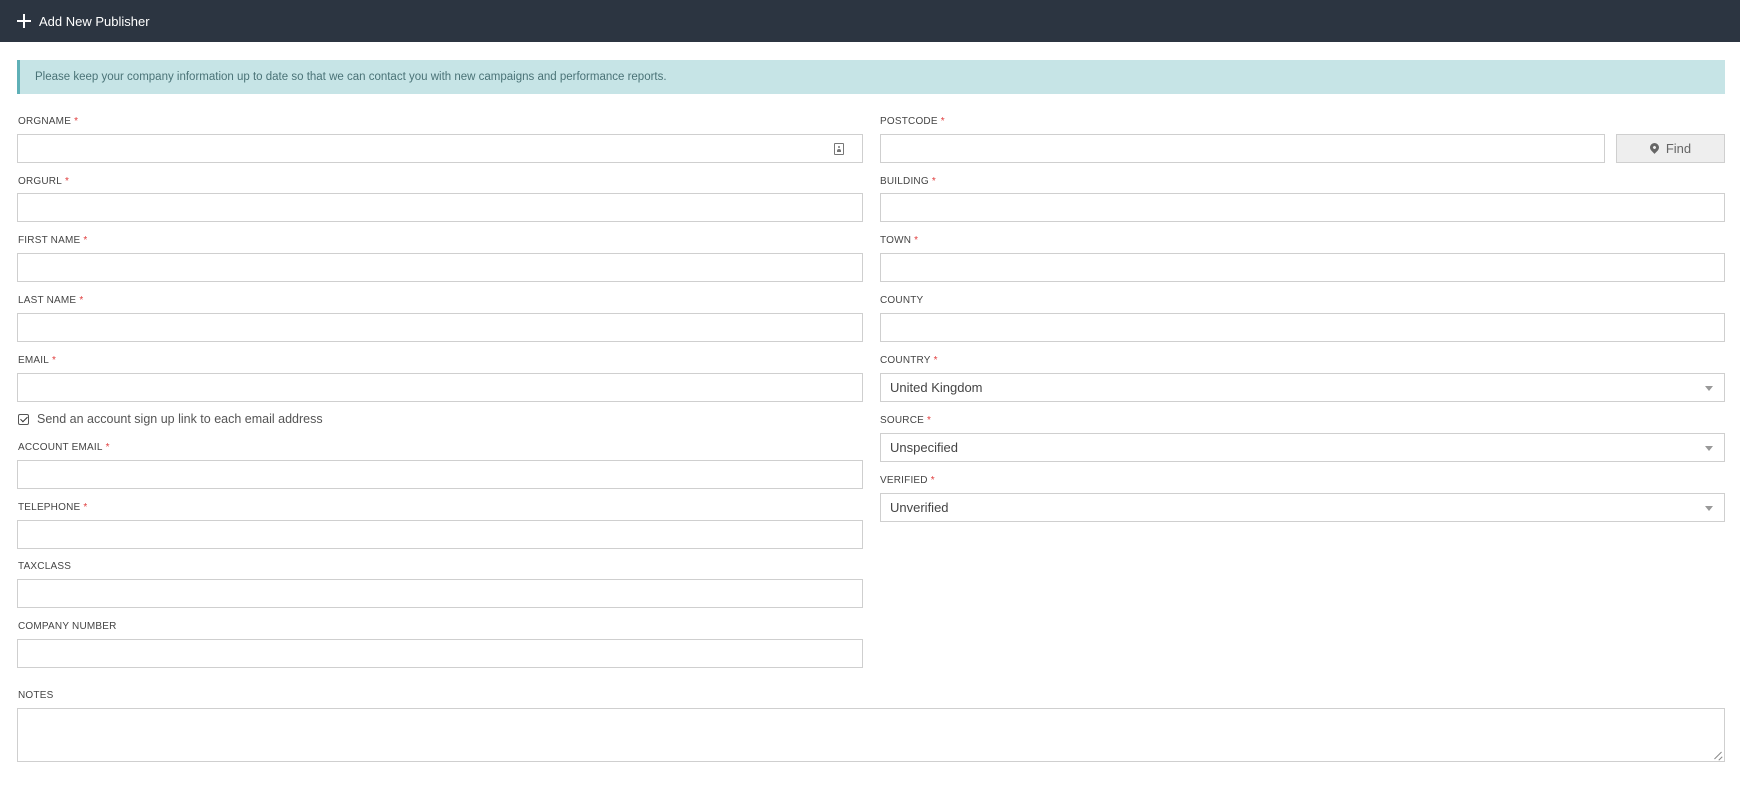  What do you see at coordinates (53, 240) in the screenshot?
I see `first-name-label: FIRST NAME *` at bounding box center [53, 240].